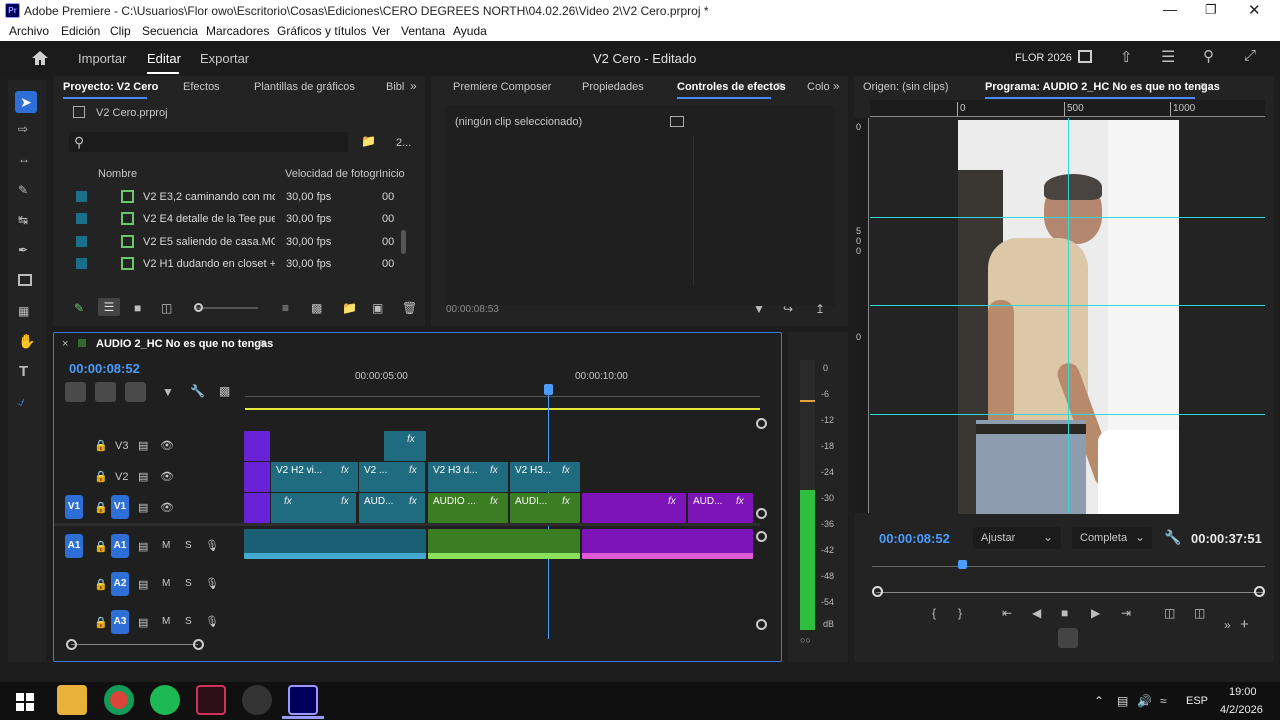  Describe the element at coordinates (212, 621) in the screenshot. I see `mic-icon: 🎙` at that location.